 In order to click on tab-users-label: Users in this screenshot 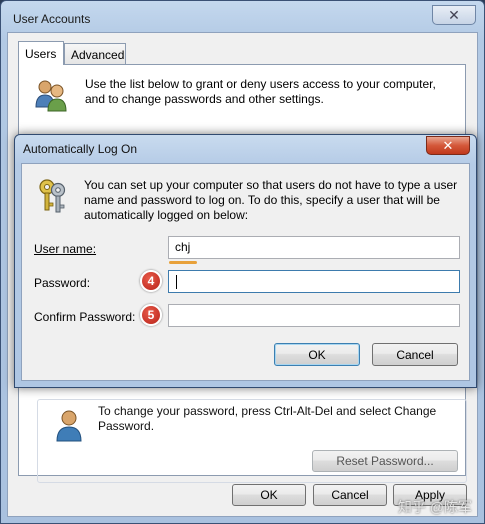, I will do `click(41, 53)`.